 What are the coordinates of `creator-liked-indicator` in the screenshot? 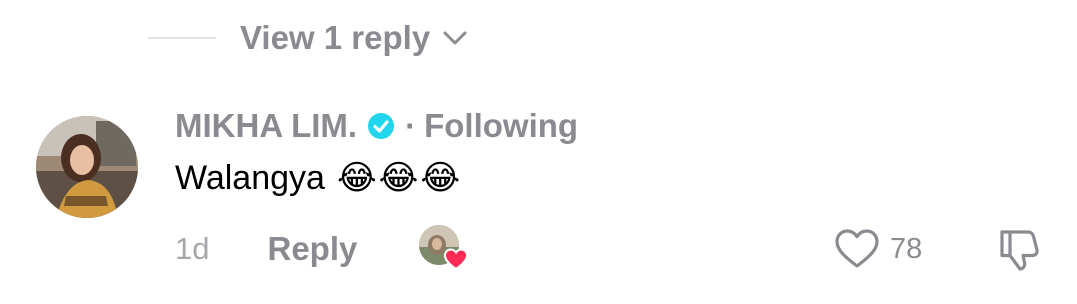 It's located at (444, 249).